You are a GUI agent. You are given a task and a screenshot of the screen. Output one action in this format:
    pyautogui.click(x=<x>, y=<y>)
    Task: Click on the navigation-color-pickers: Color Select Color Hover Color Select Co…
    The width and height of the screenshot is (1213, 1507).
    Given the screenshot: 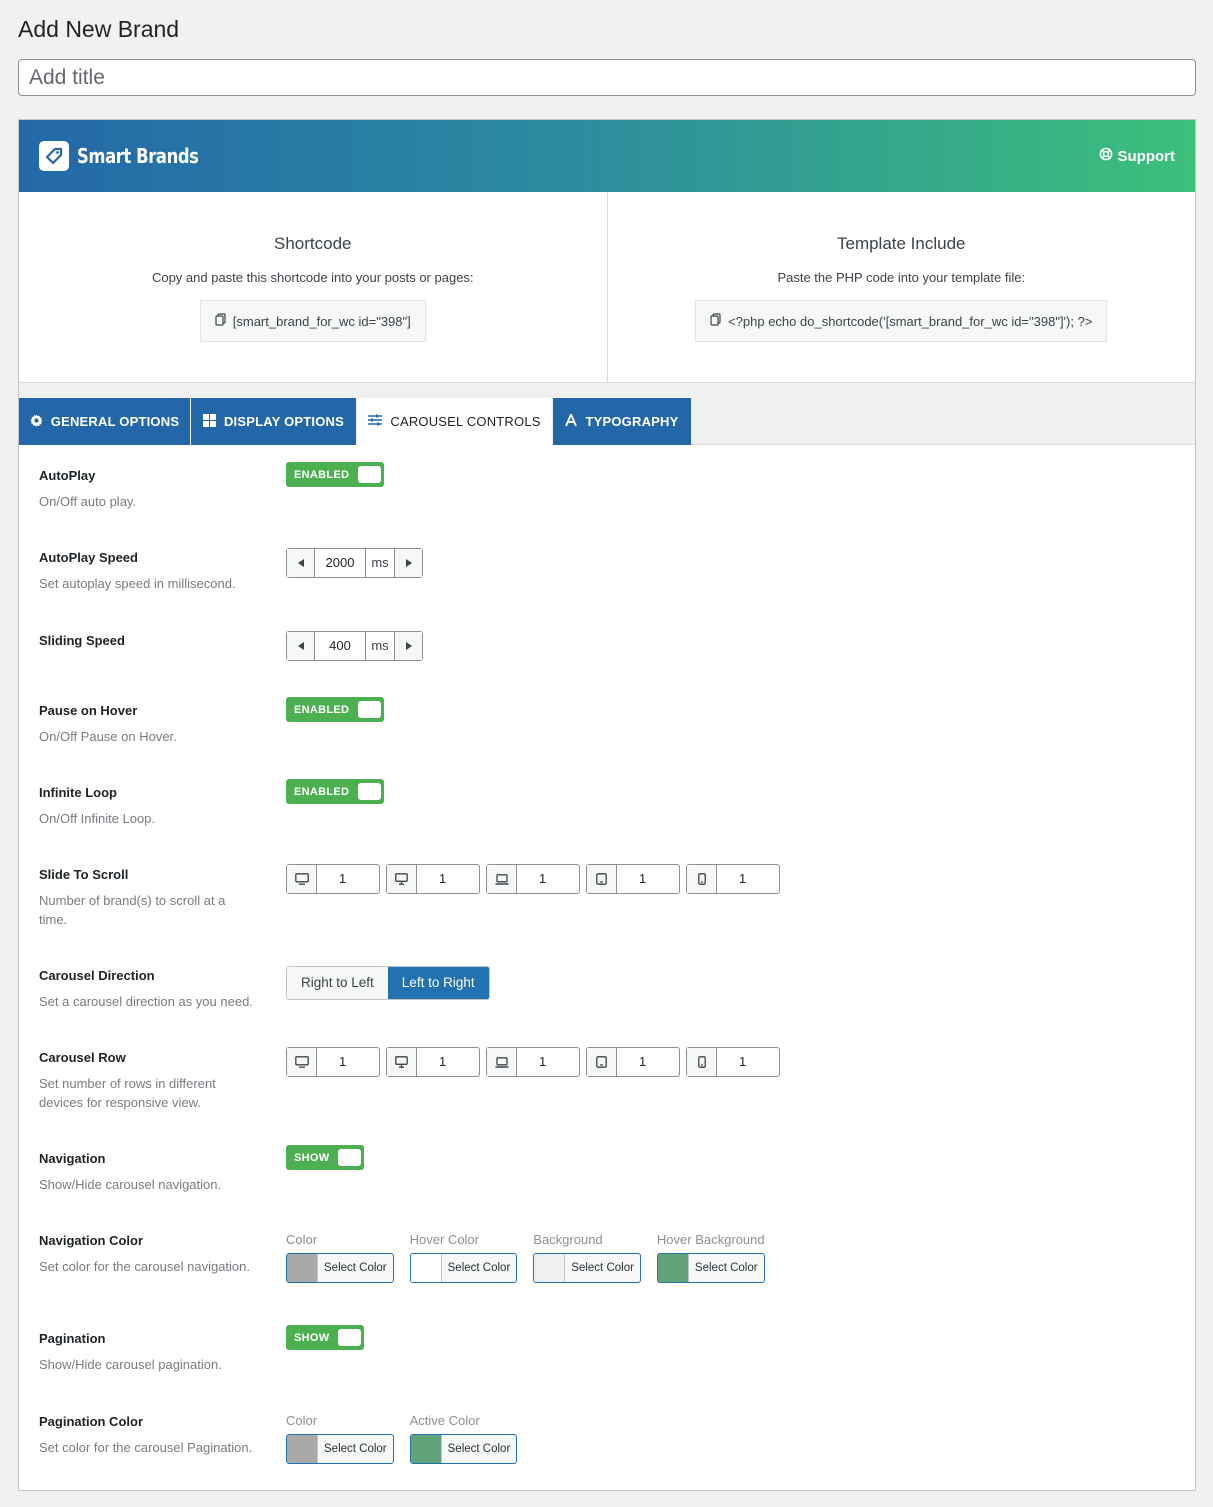 What is the action you would take?
    pyautogui.click(x=525, y=1257)
    